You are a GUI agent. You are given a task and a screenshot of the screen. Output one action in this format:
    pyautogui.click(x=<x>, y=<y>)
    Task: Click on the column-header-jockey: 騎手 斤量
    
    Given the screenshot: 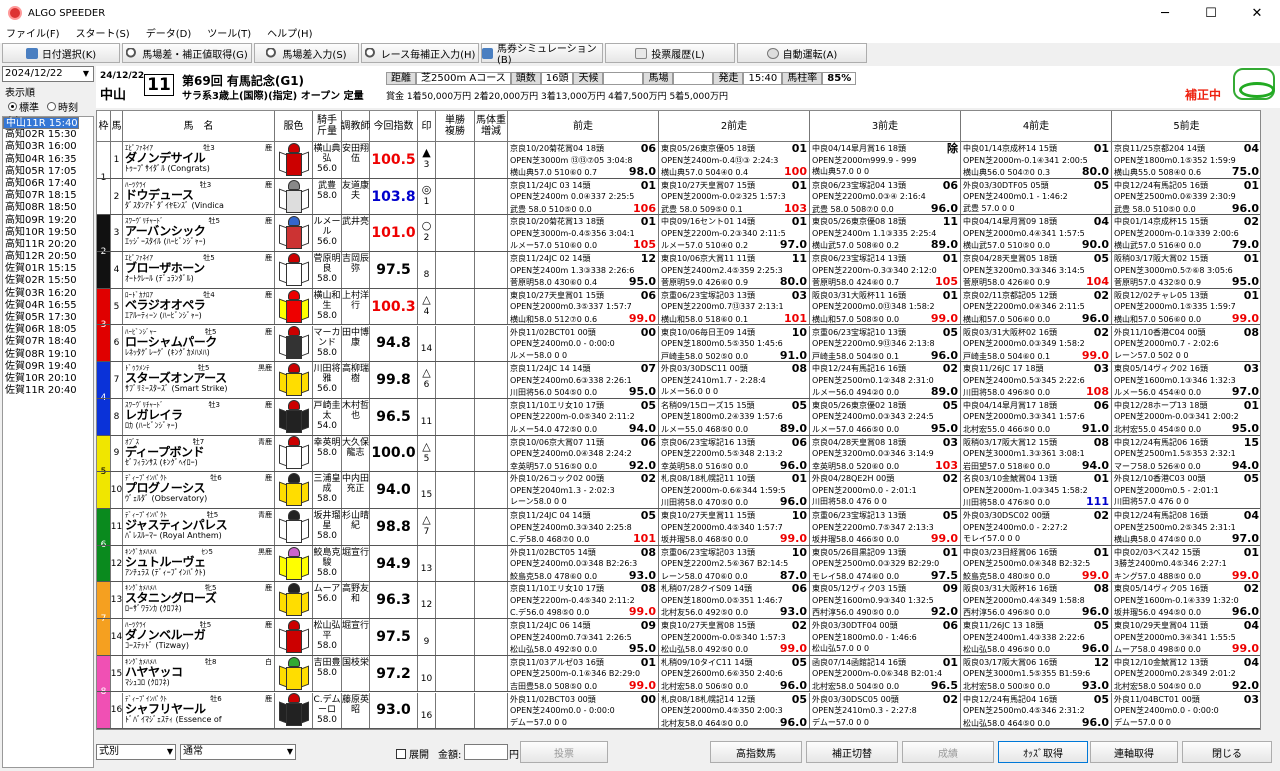 What is the action you would take?
    pyautogui.click(x=327, y=126)
    